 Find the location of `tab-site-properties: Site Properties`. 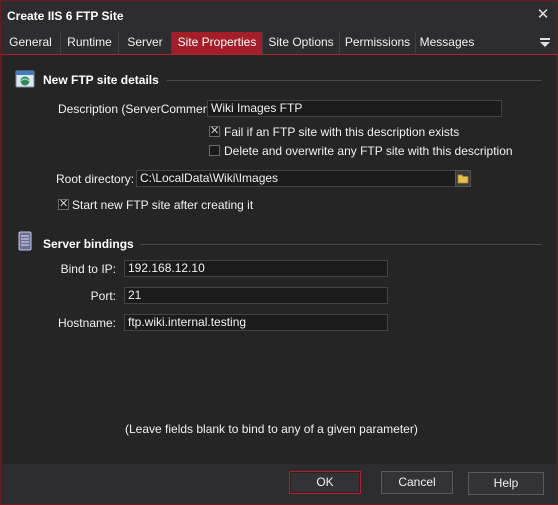

tab-site-properties: Site Properties is located at coordinates (217, 43).